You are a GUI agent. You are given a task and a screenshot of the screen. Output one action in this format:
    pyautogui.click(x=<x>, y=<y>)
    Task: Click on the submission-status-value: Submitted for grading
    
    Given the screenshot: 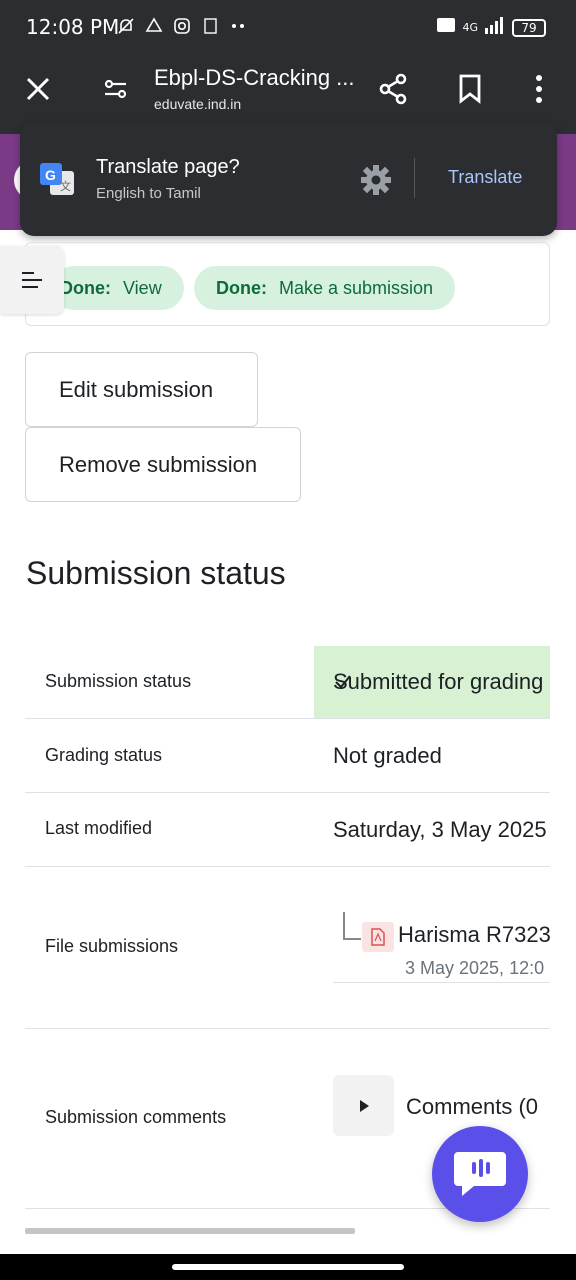 What is the action you would take?
    pyautogui.click(x=438, y=681)
    